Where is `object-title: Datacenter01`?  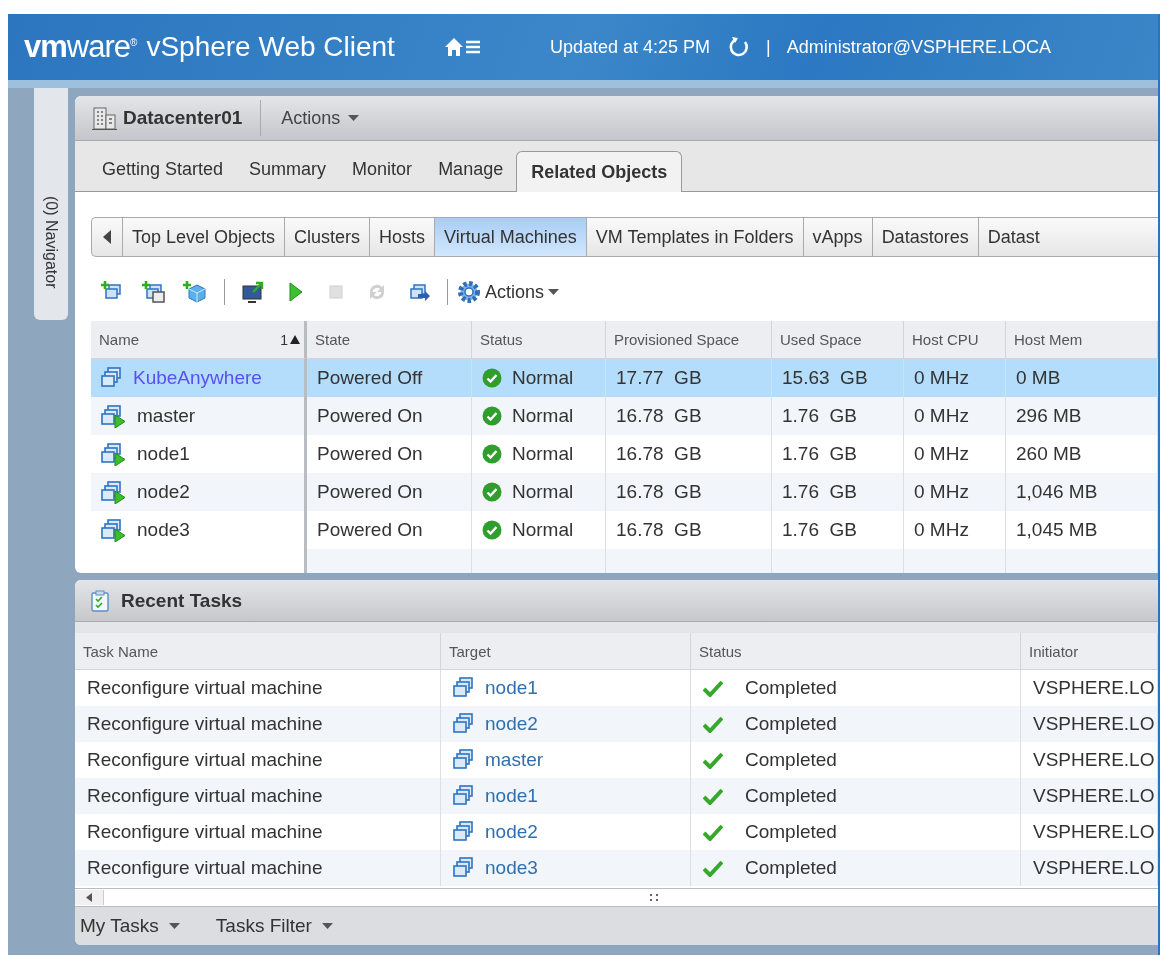
object-title: Datacenter01 is located at coordinates (192, 118).